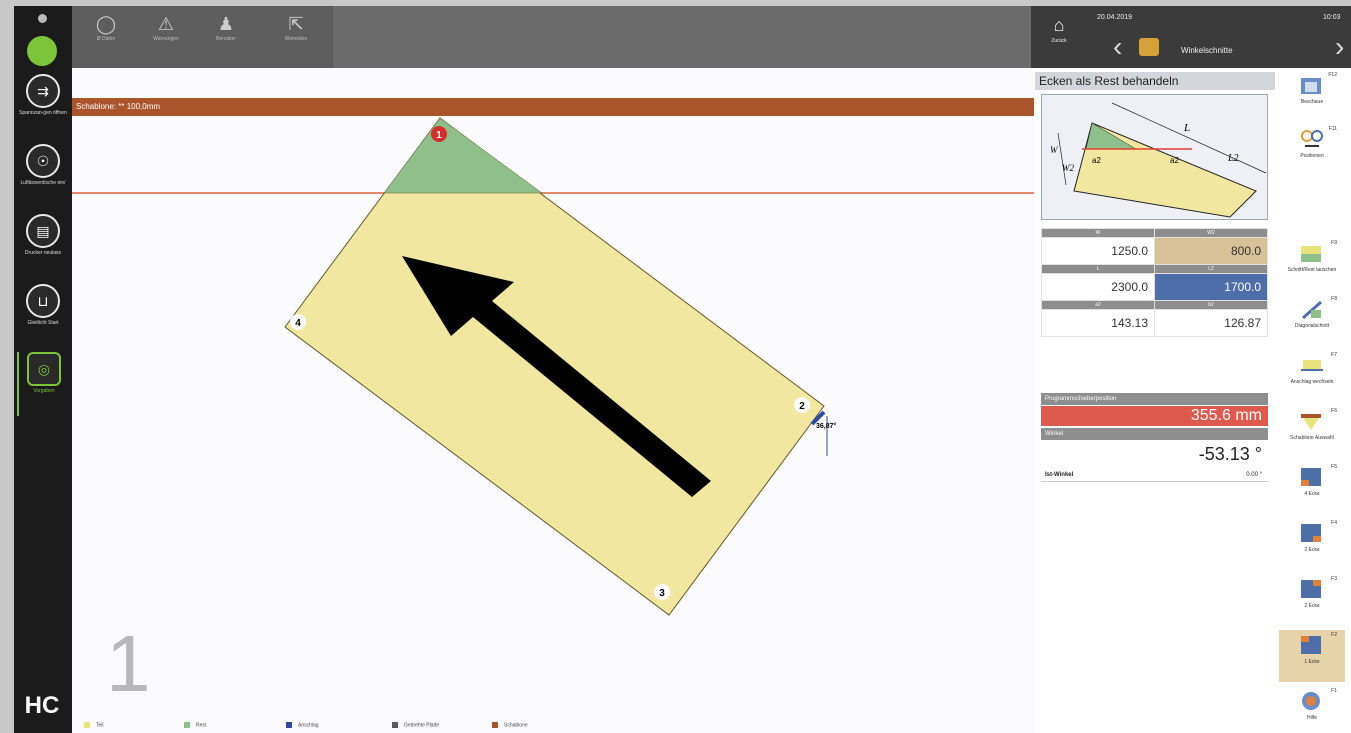 Image resolution: width=1351 pixels, height=733 pixels. What do you see at coordinates (1059, 41) in the screenshot?
I see `home-label: Zurück` at bounding box center [1059, 41].